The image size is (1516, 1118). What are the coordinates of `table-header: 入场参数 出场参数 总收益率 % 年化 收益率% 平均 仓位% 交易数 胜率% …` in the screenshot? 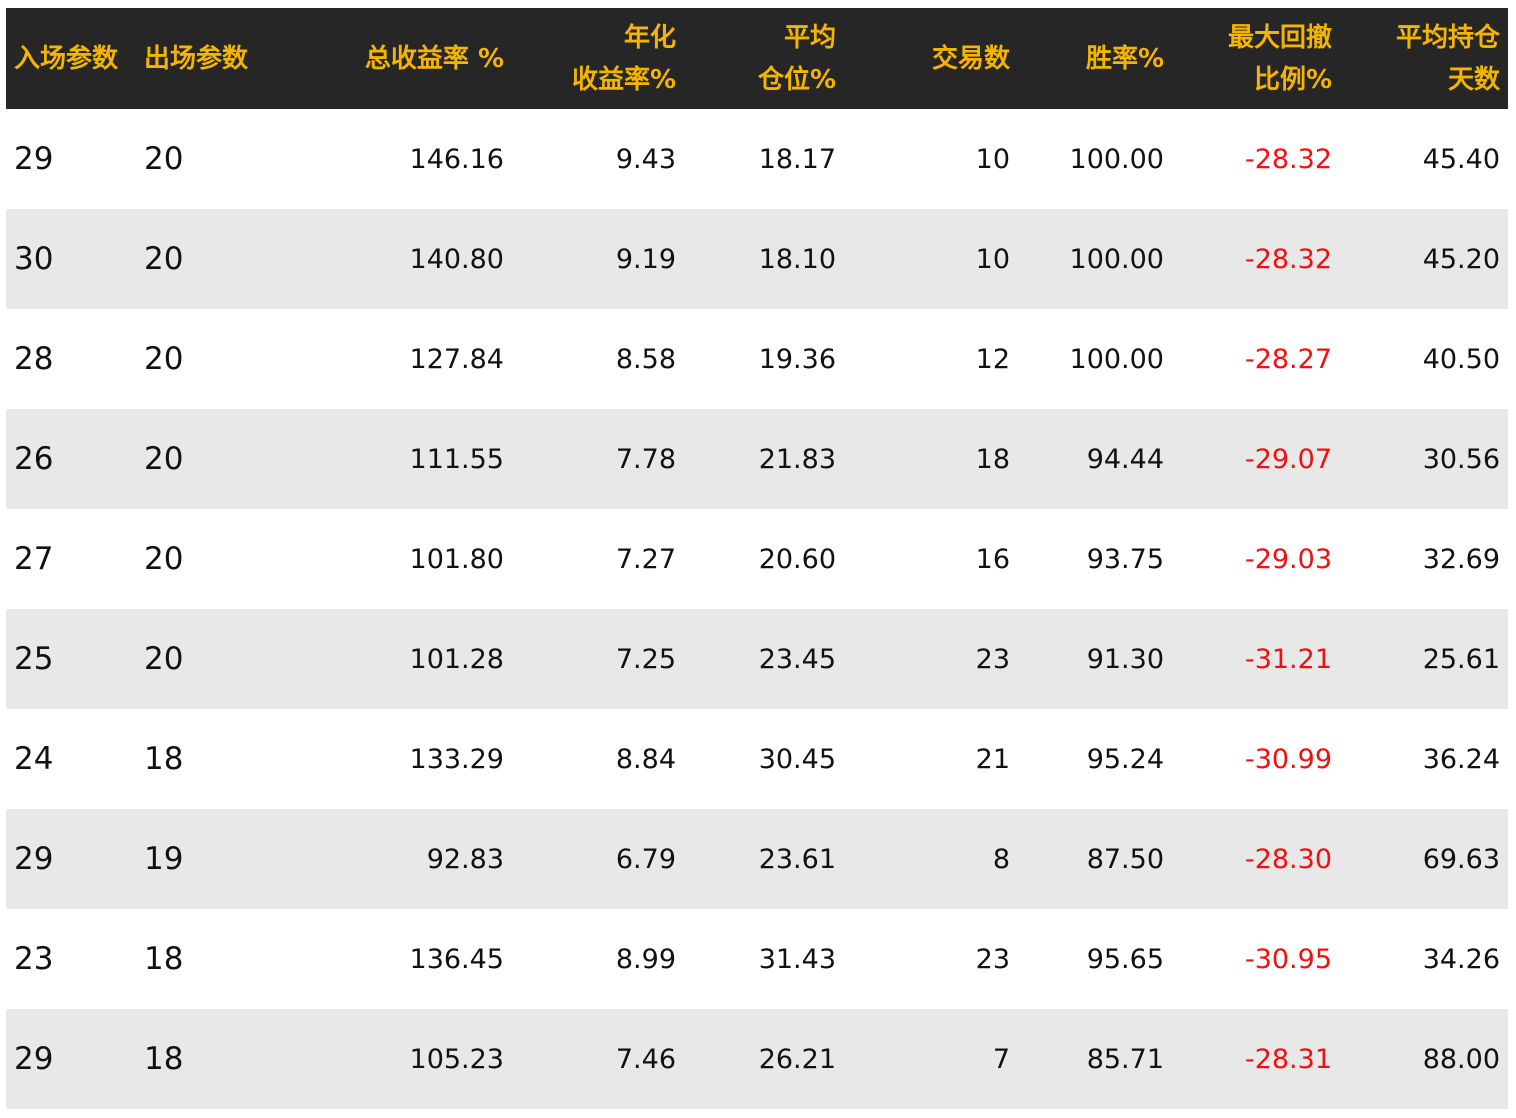 It's located at (757, 58).